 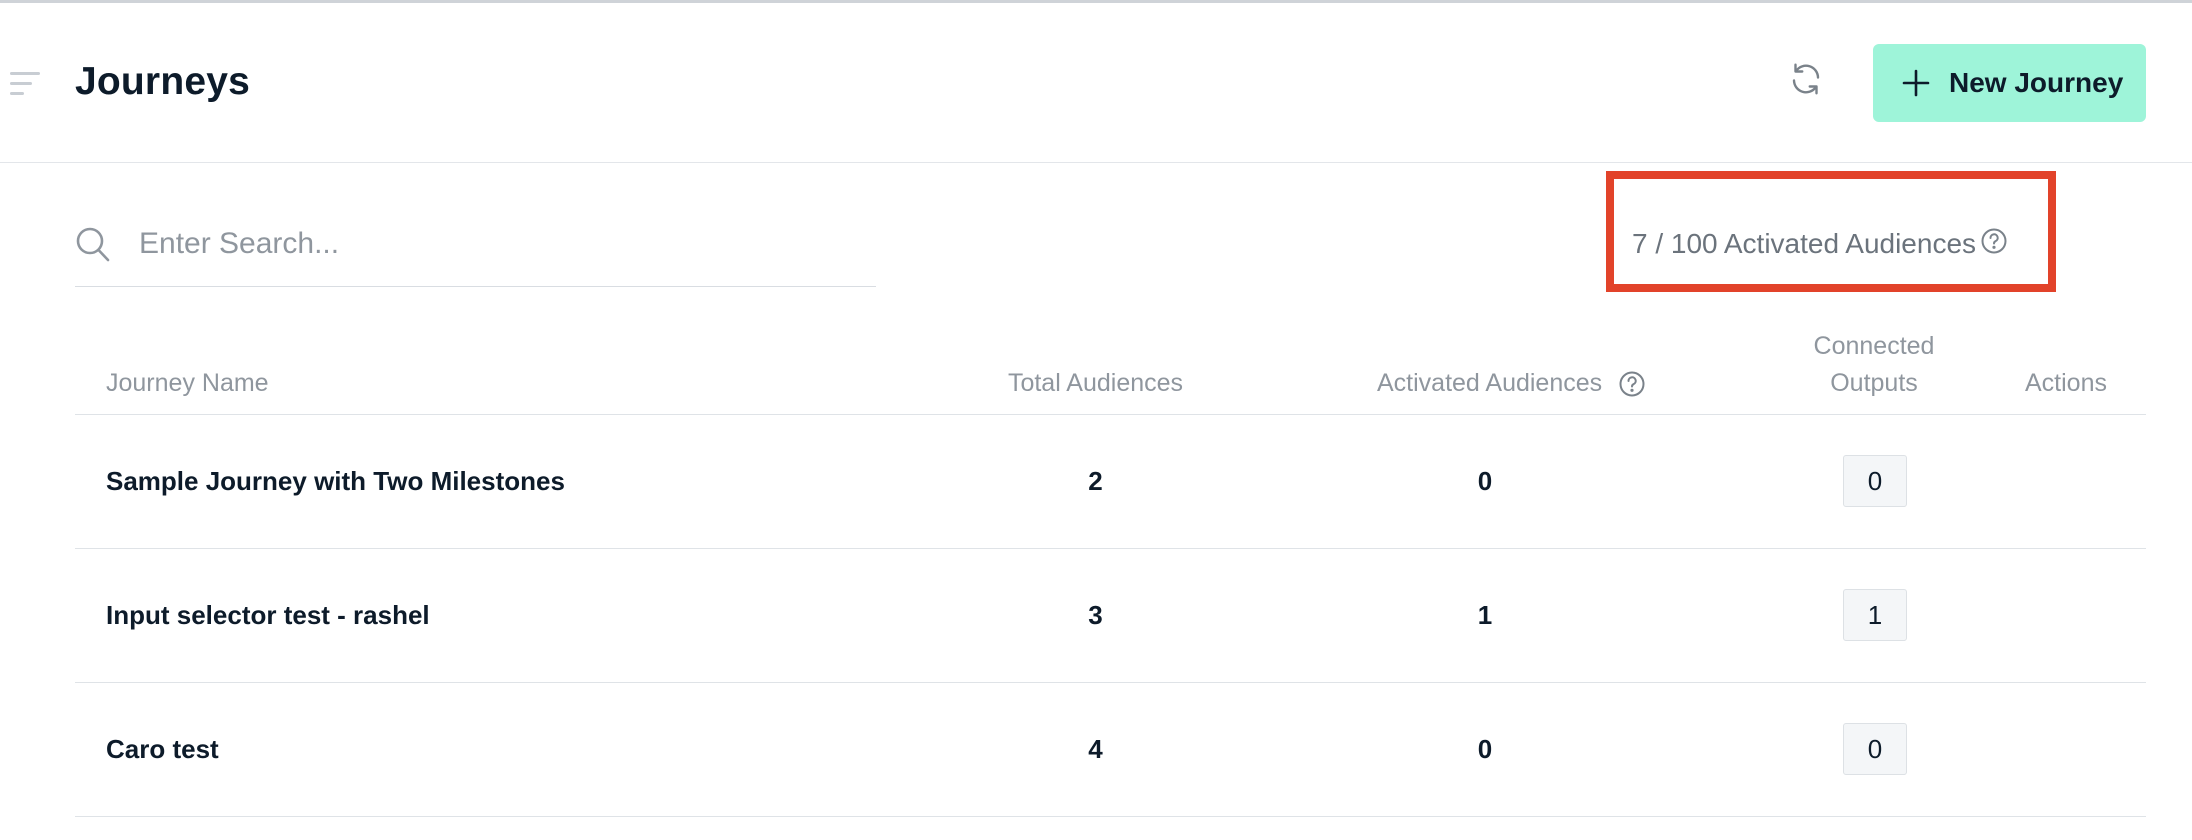 I want to click on activated-audiences-quota: 7 / 100 Activated Audiences, so click(x=1804, y=243).